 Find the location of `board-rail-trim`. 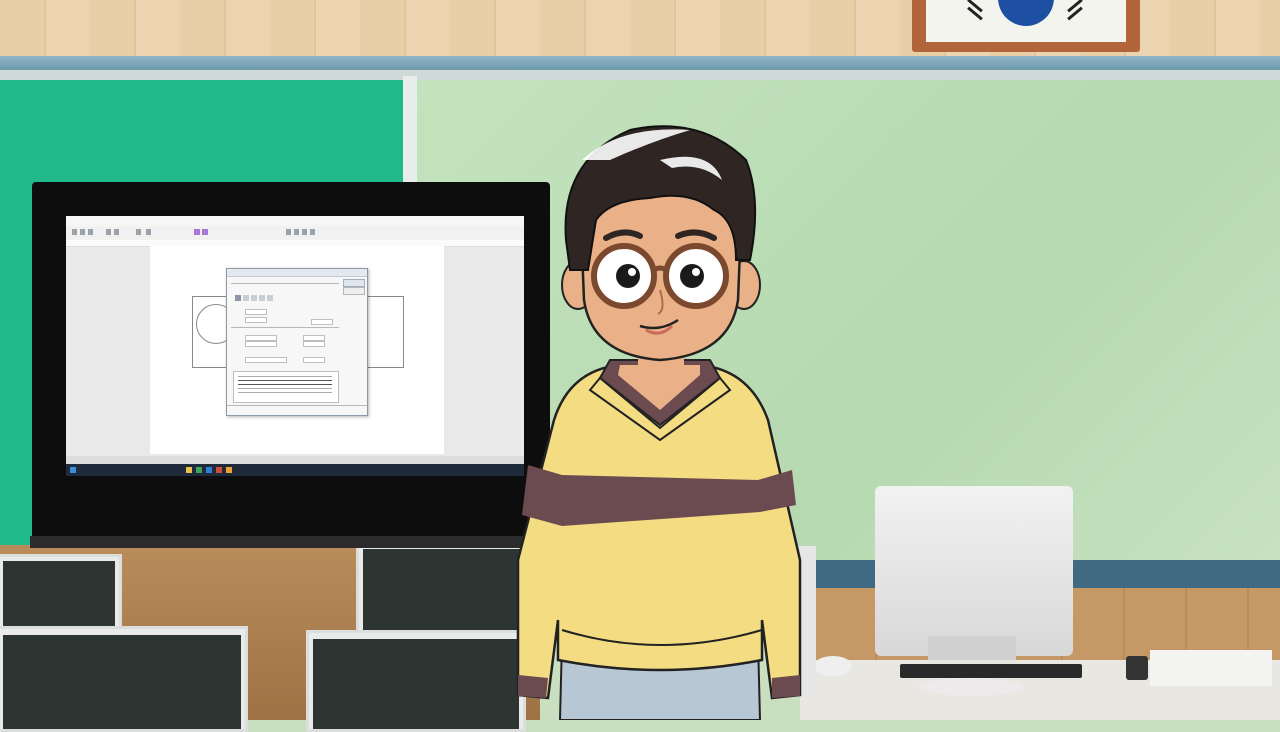

board-rail-trim is located at coordinates (640, 75).